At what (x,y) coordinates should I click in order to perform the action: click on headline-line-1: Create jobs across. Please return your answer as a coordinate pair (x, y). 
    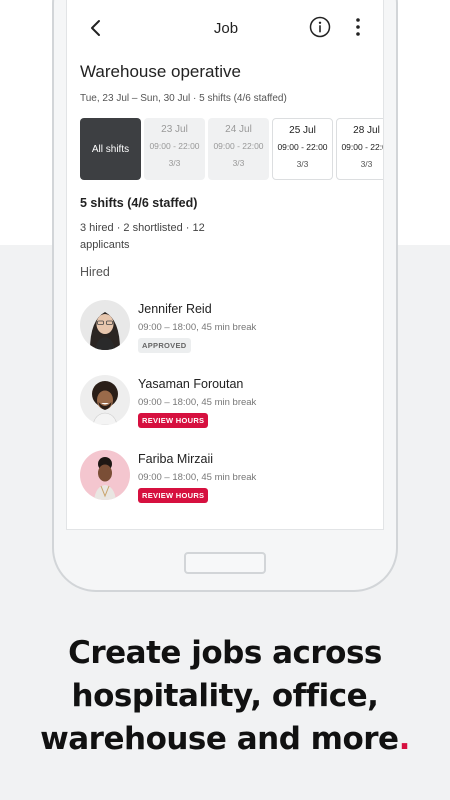
    Looking at the image, I should click on (225, 653).